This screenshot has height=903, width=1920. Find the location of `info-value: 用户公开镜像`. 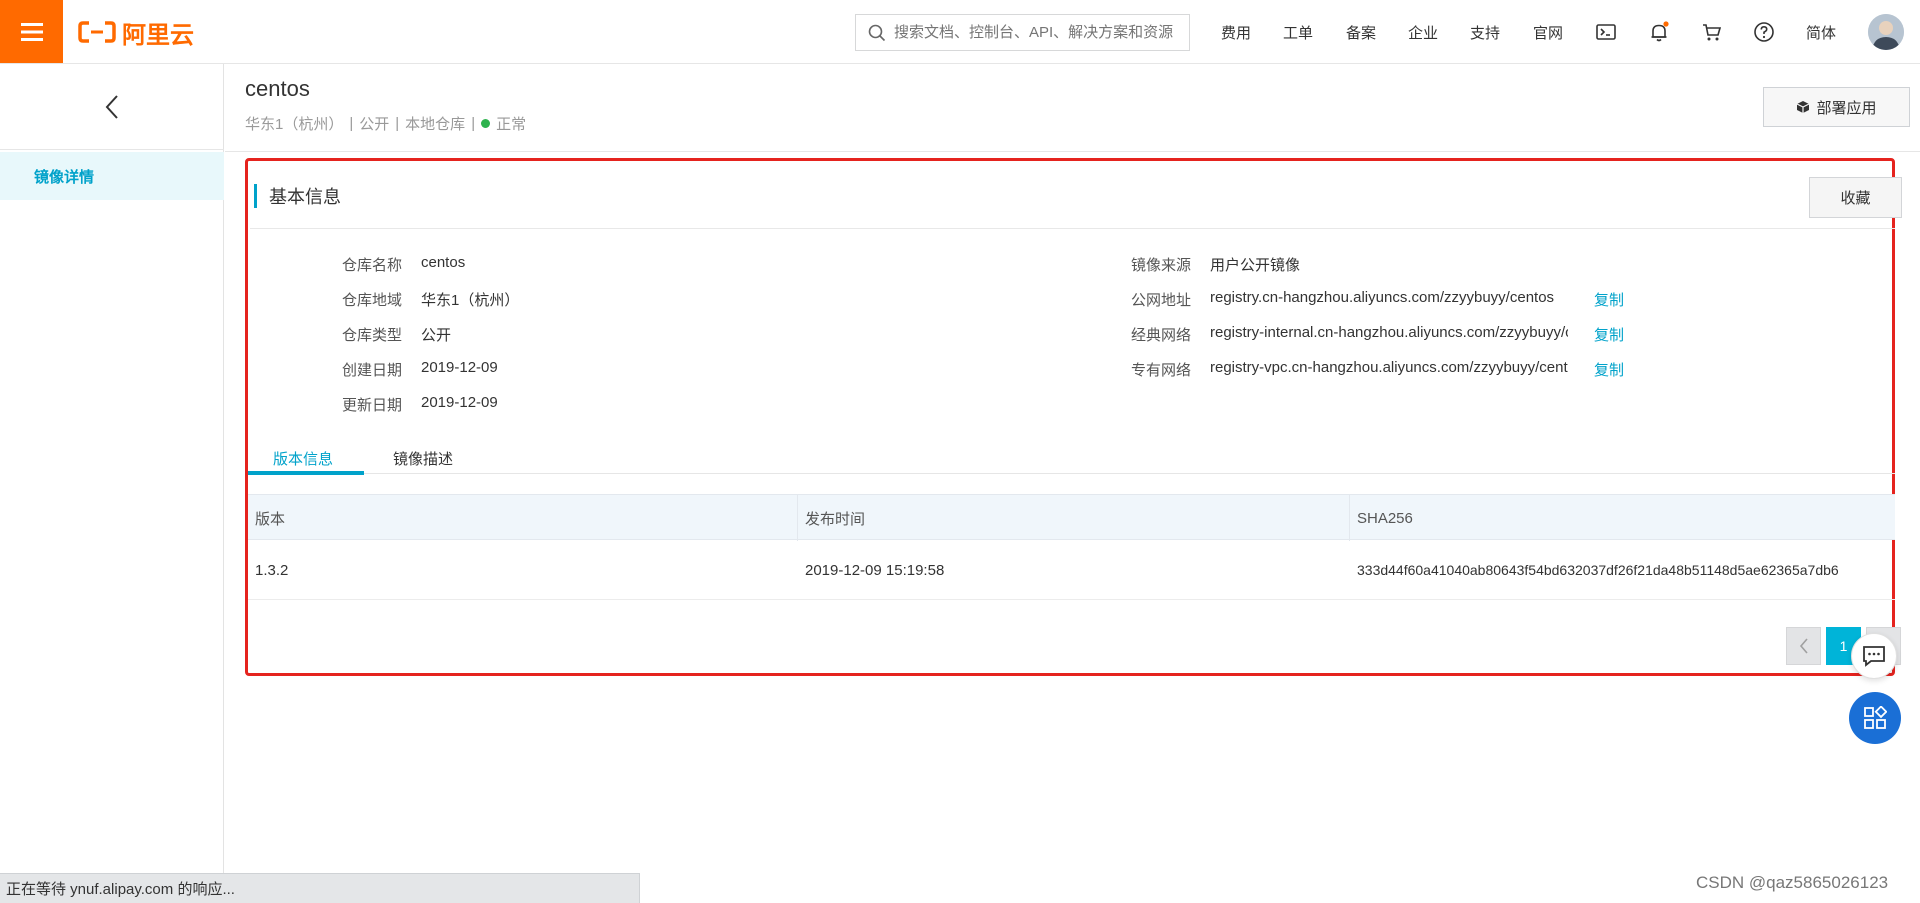

info-value: 用户公开镜像 is located at coordinates (1255, 265).